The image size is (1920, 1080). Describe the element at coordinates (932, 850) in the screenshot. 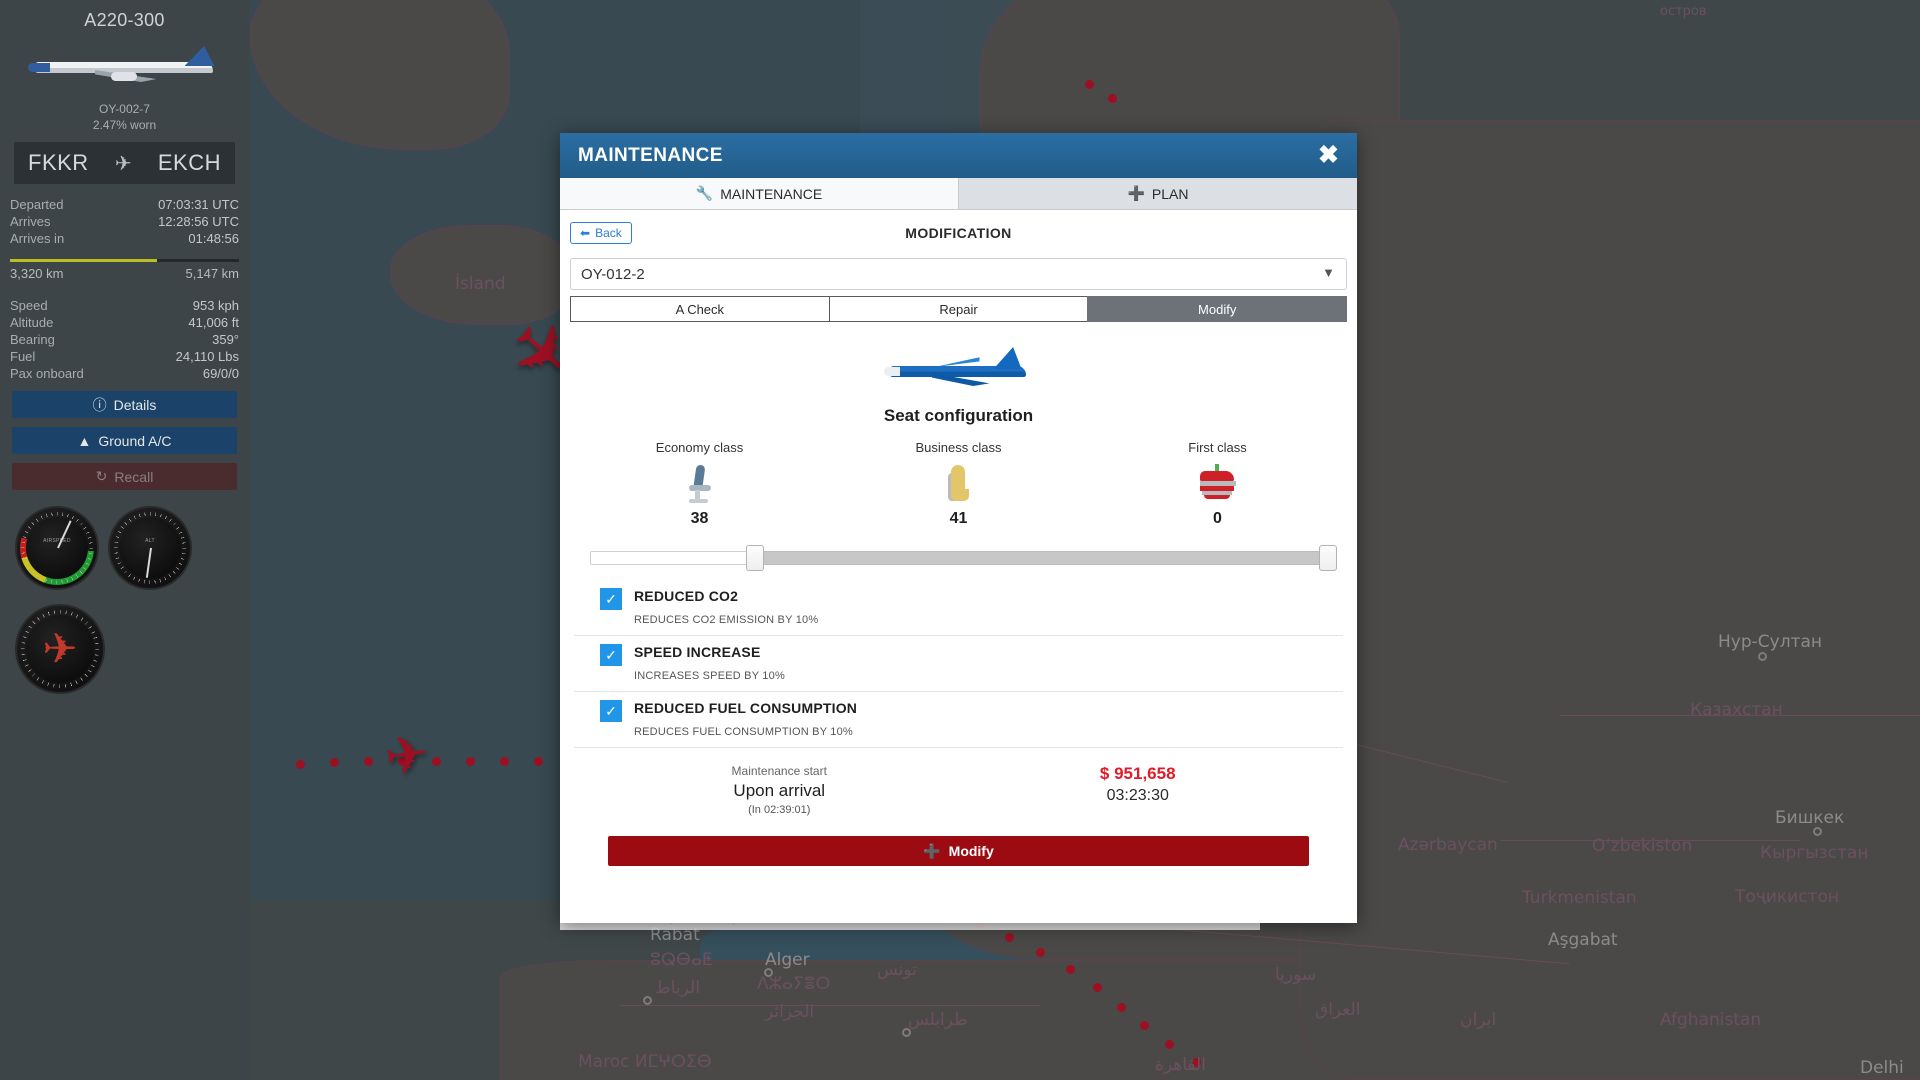

I see `plus-icon: ➕` at that location.